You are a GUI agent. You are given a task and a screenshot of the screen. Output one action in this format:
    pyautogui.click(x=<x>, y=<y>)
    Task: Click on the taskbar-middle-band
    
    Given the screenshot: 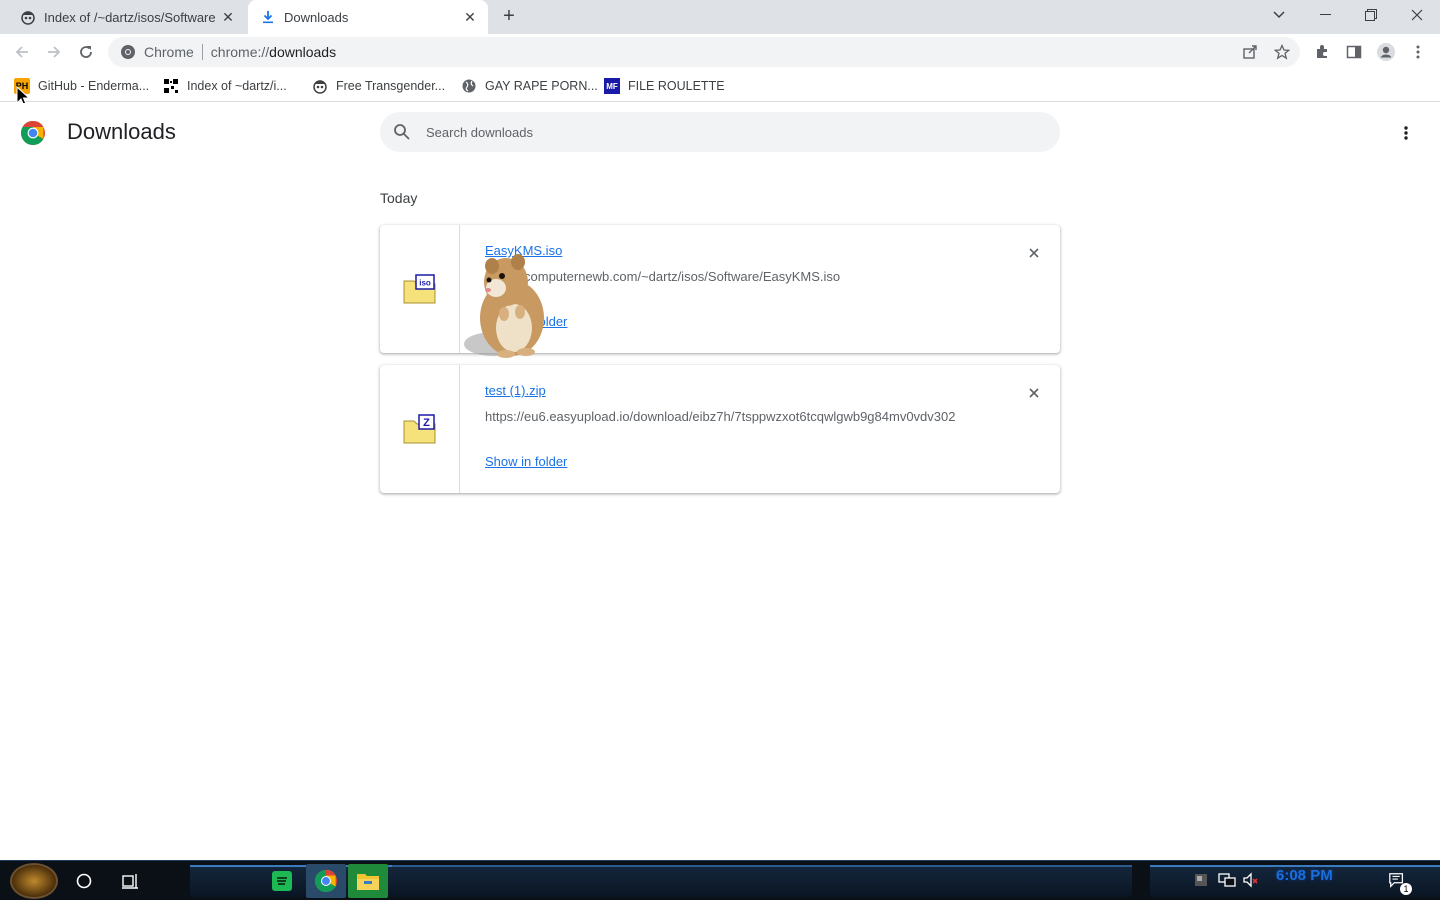 What is the action you would take?
    pyautogui.click(x=762, y=881)
    